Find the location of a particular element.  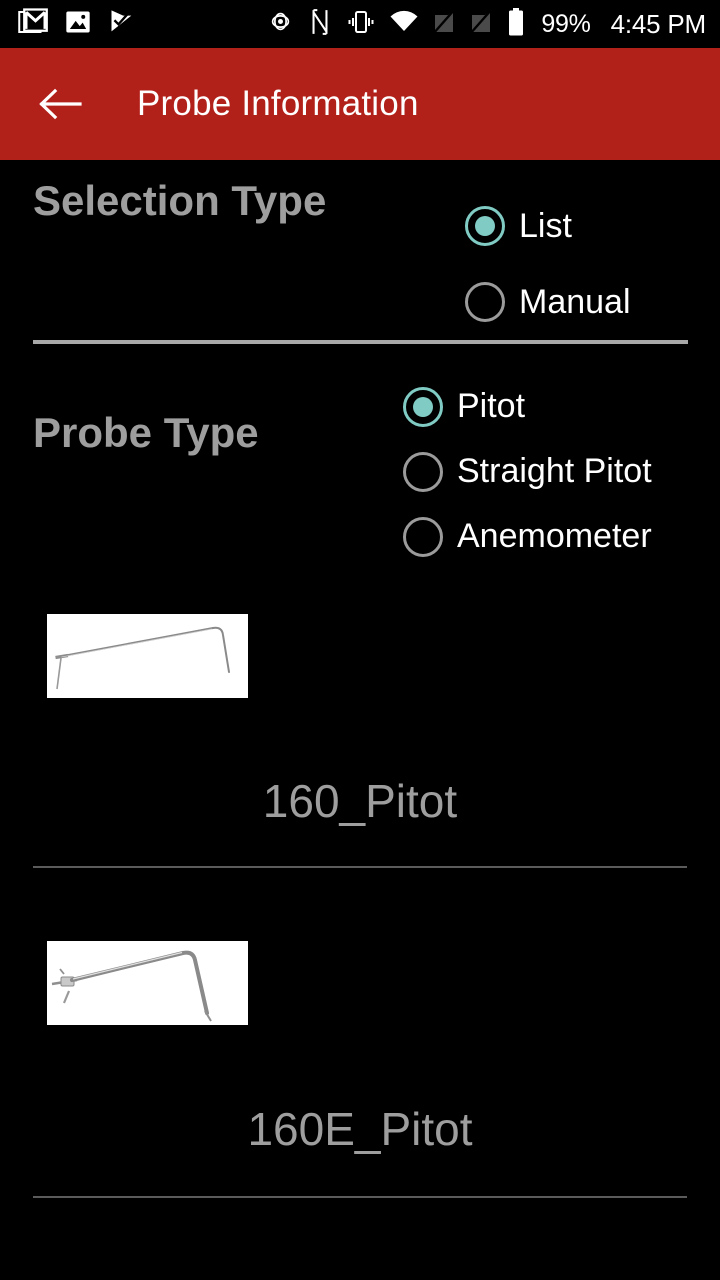

no-sim-2-icon is located at coordinates (481, 24).